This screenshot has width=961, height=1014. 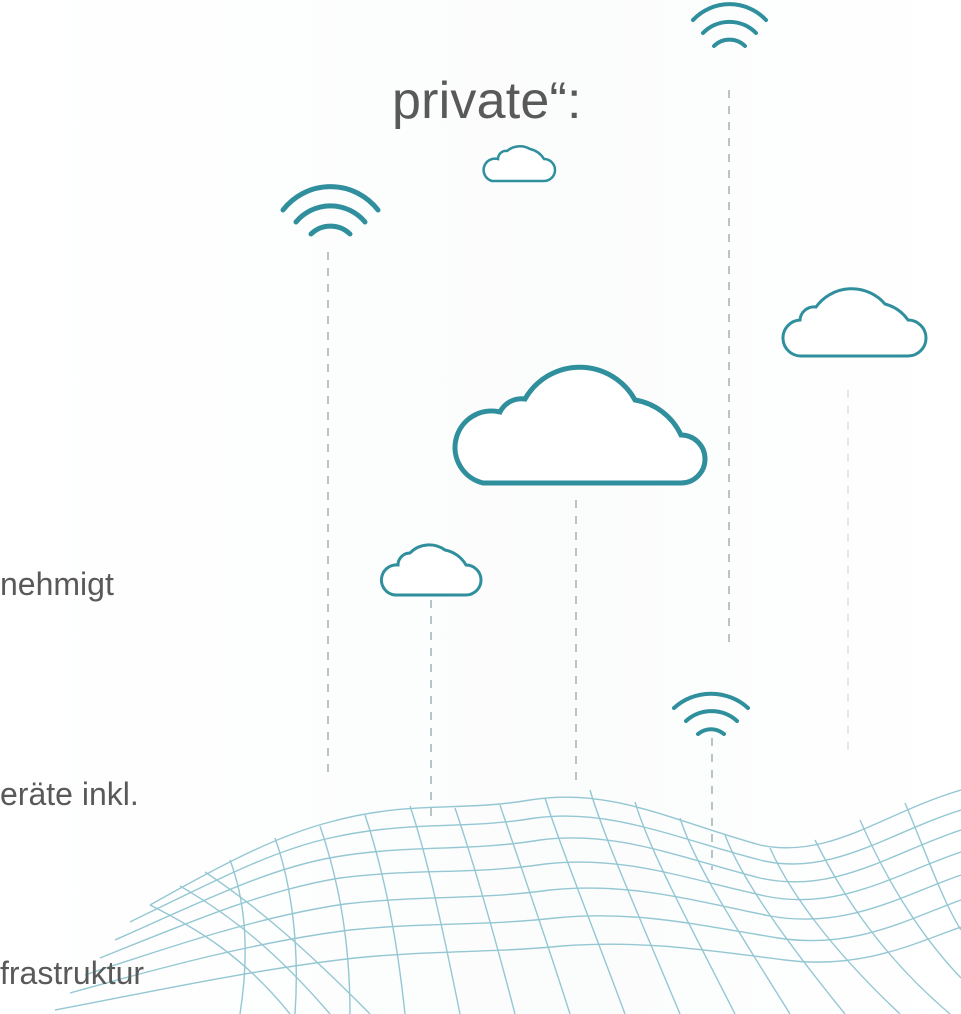 I want to click on bullet-text: frastruktur, so click(x=72, y=973).